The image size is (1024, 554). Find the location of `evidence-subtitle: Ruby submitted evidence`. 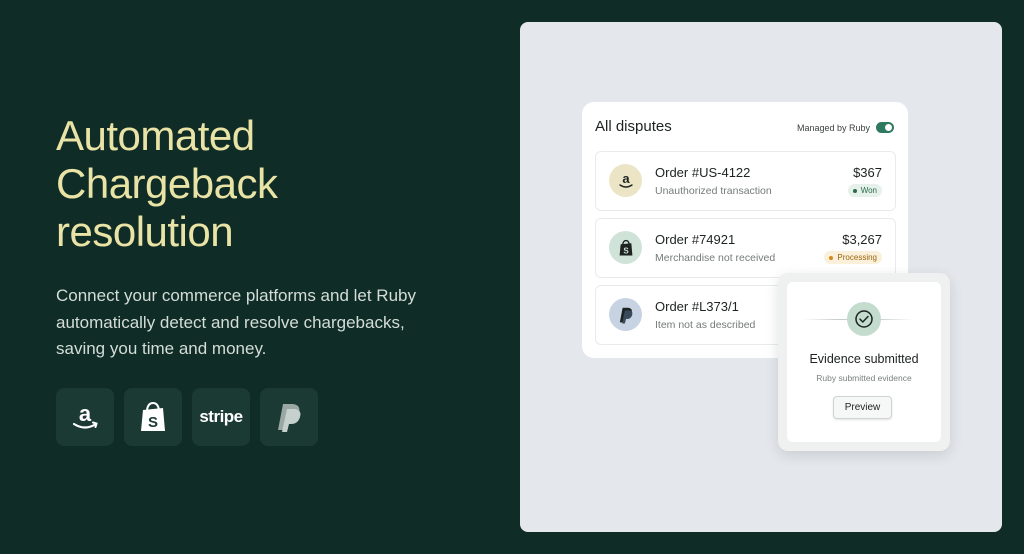

evidence-subtitle: Ruby submitted evidence is located at coordinates (864, 378).